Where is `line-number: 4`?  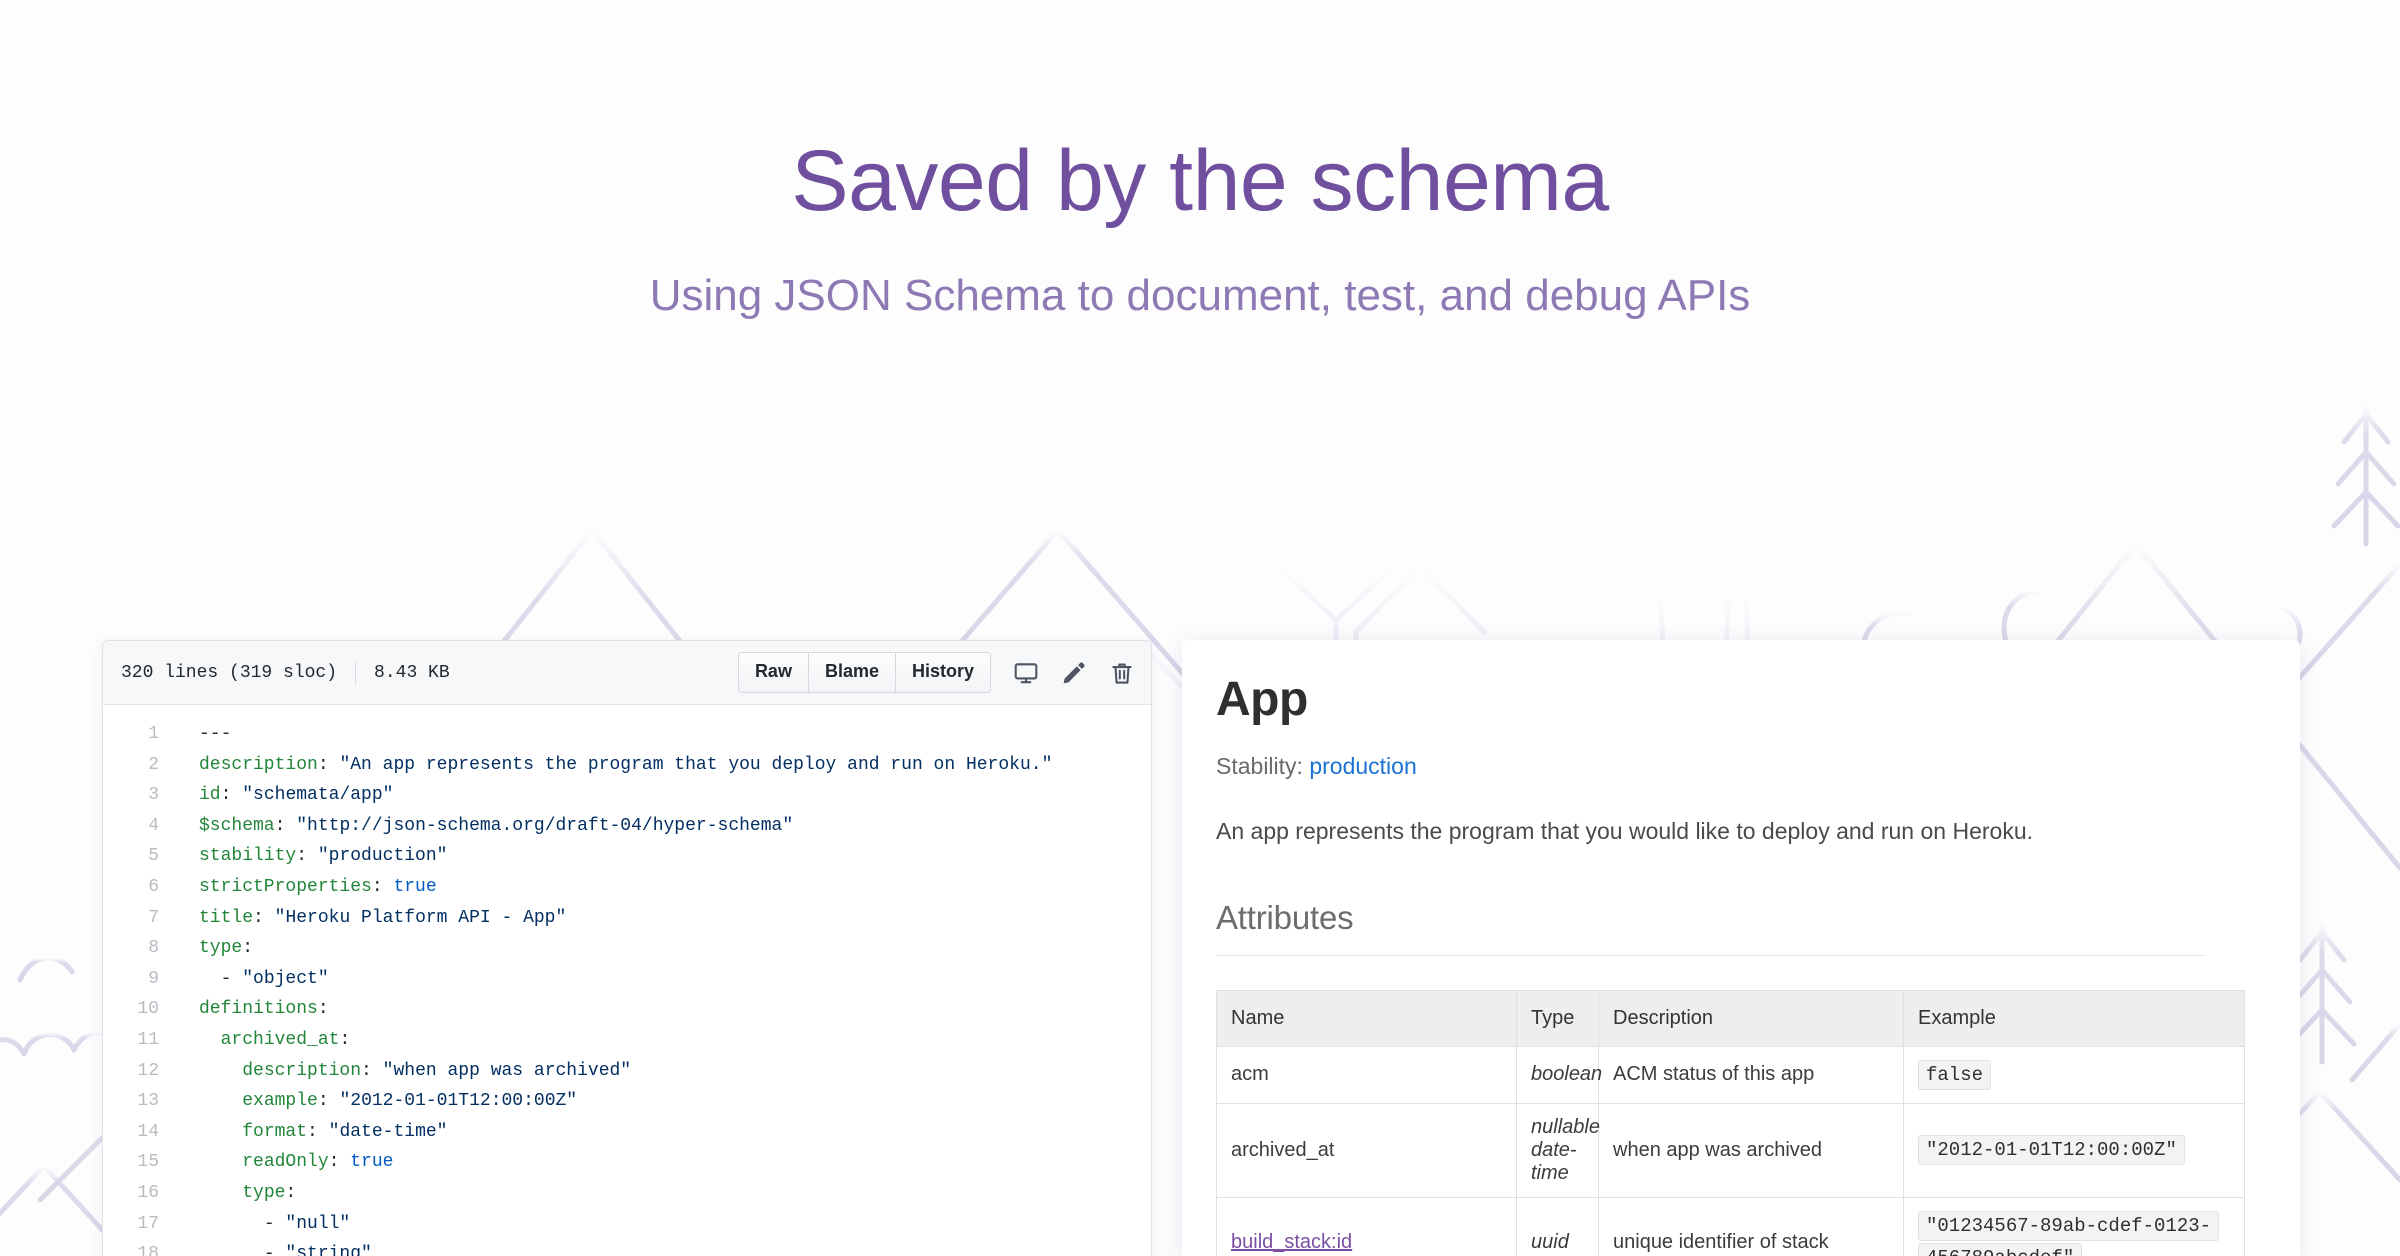
line-number: 4 is located at coordinates (153, 825).